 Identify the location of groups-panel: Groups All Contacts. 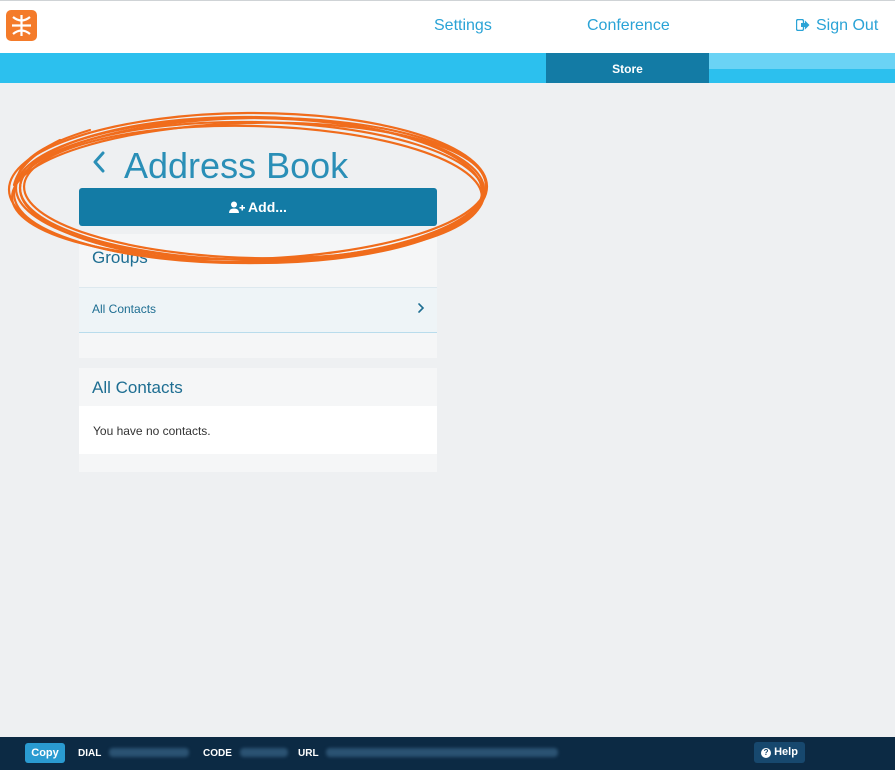
(258, 296).